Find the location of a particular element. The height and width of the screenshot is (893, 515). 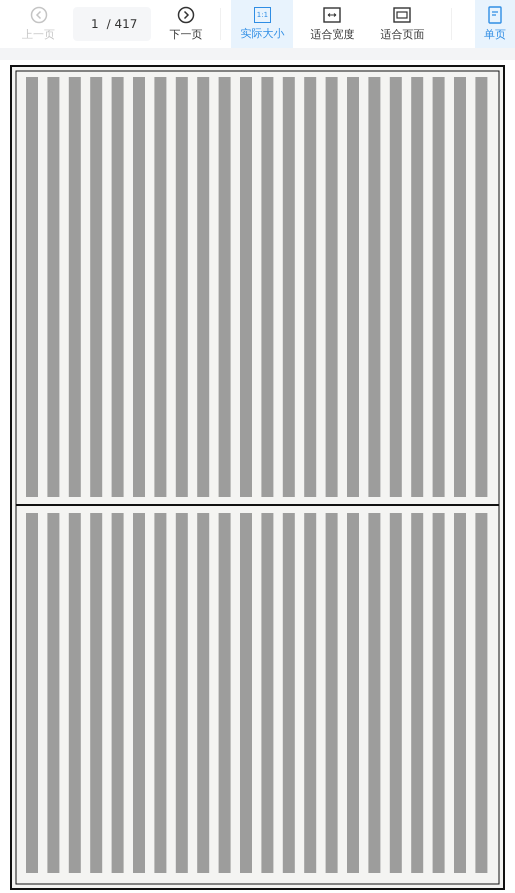

page-number-field: 1 / 417 is located at coordinates (112, 24).